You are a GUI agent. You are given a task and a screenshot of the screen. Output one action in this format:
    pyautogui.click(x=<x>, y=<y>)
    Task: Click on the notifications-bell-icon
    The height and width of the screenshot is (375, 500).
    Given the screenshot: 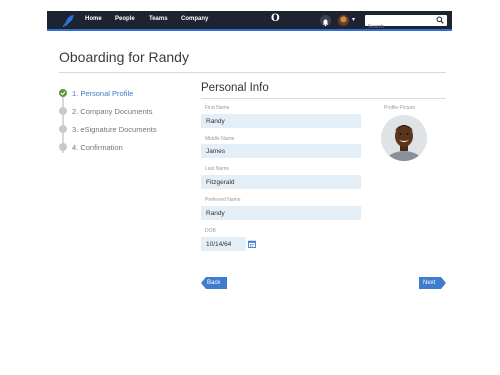 What is the action you would take?
    pyautogui.click(x=325, y=21)
    